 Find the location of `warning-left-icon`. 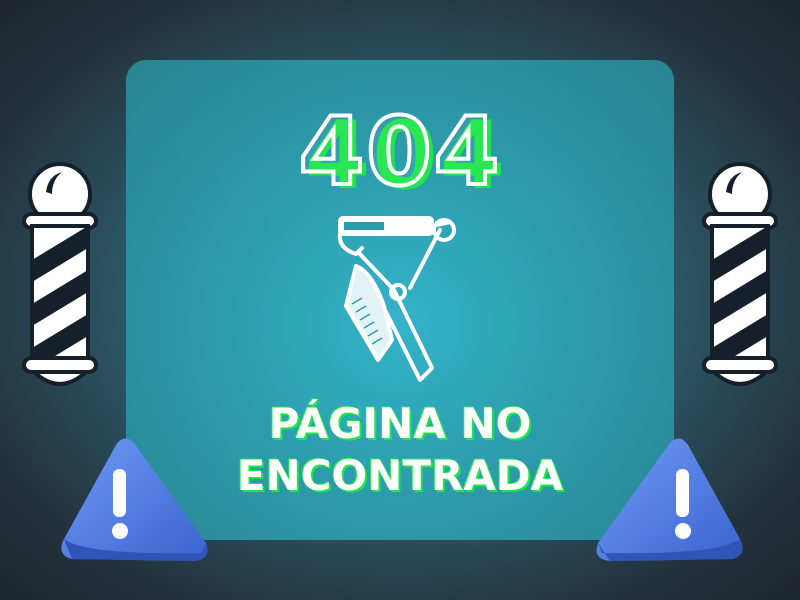

warning-left-icon is located at coordinates (134, 499).